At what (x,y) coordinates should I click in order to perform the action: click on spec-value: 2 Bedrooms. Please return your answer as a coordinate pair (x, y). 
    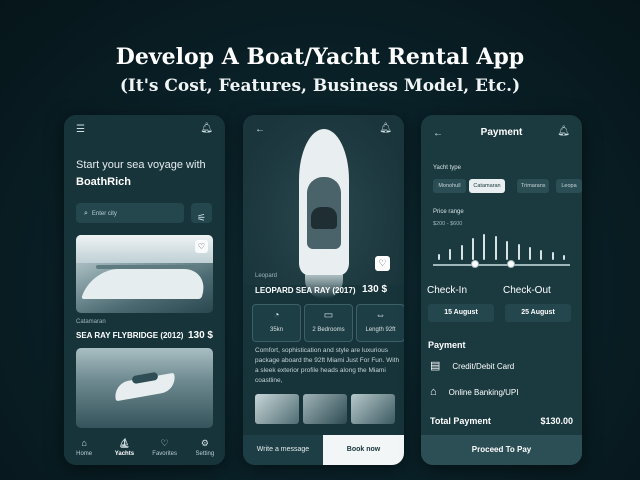
    Looking at the image, I should click on (328, 330).